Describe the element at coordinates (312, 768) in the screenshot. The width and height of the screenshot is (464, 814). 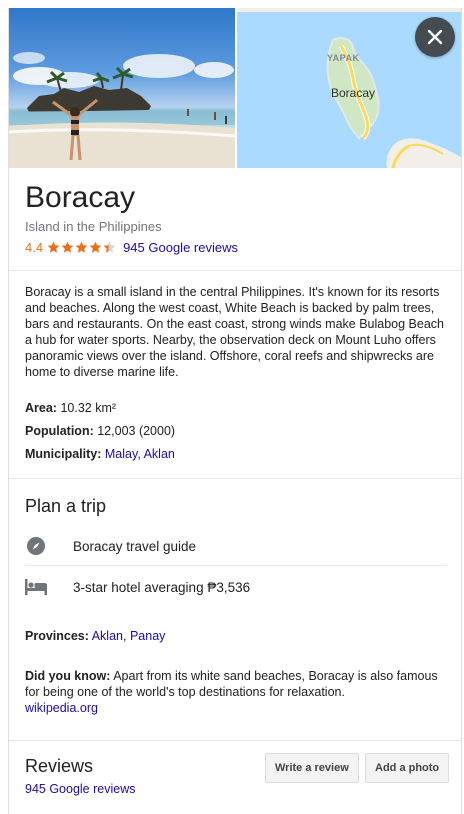
I see `write-review-button: Write a review` at that location.